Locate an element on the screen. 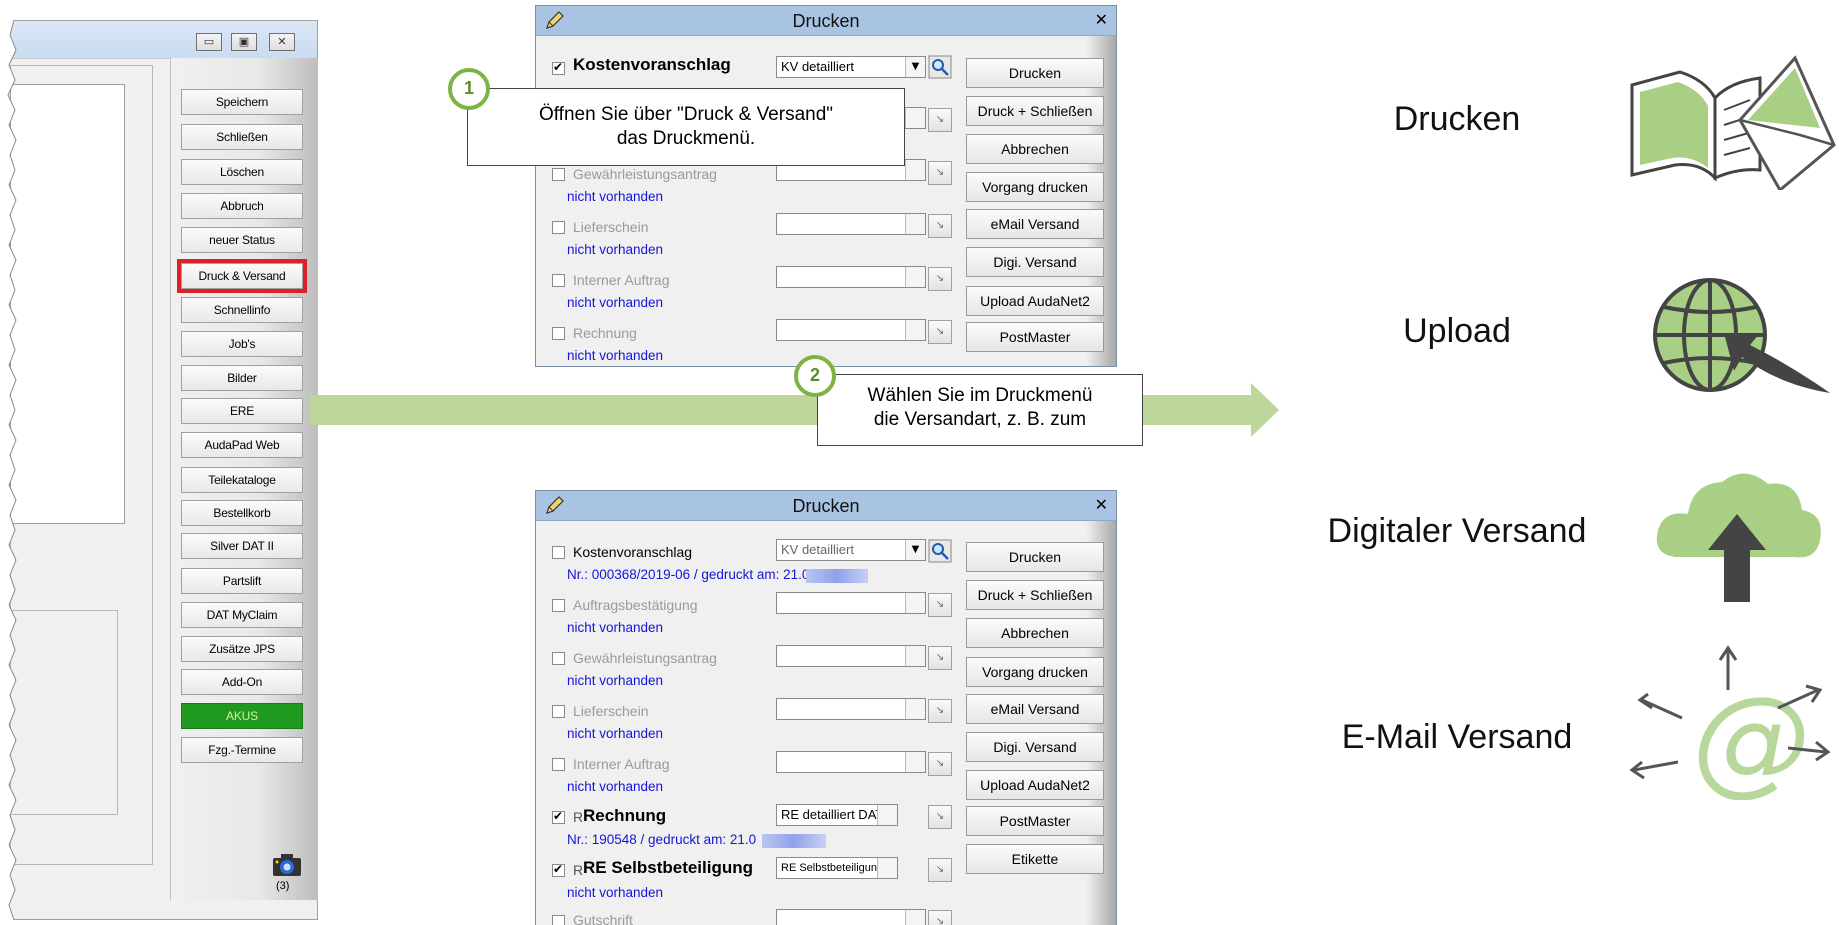  quickinfo-button: Schnellinfo is located at coordinates (242, 310).